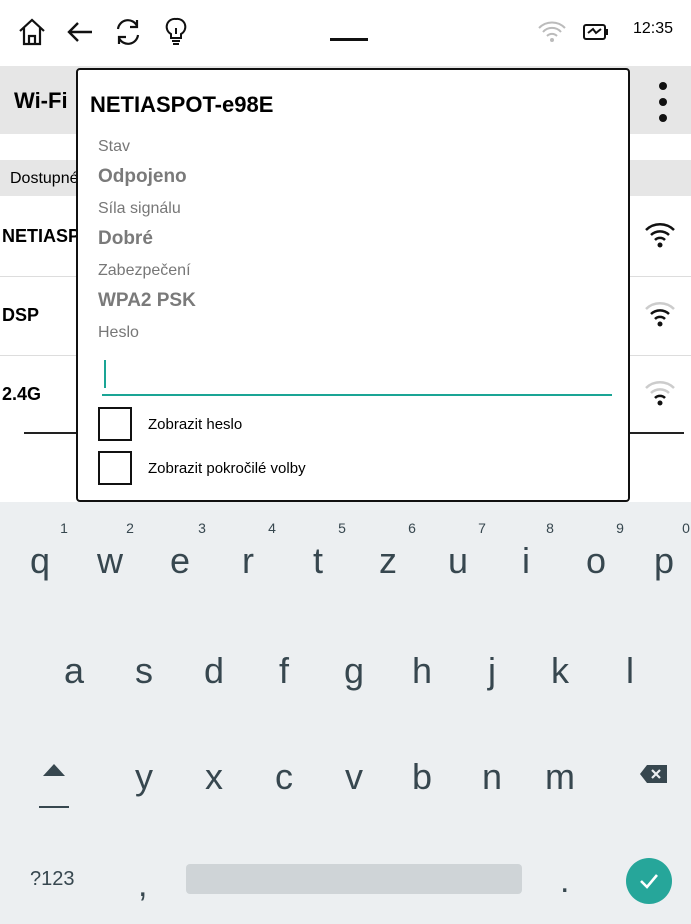 The width and height of the screenshot is (691, 924). I want to click on signal-value: Dobré, so click(125, 238).